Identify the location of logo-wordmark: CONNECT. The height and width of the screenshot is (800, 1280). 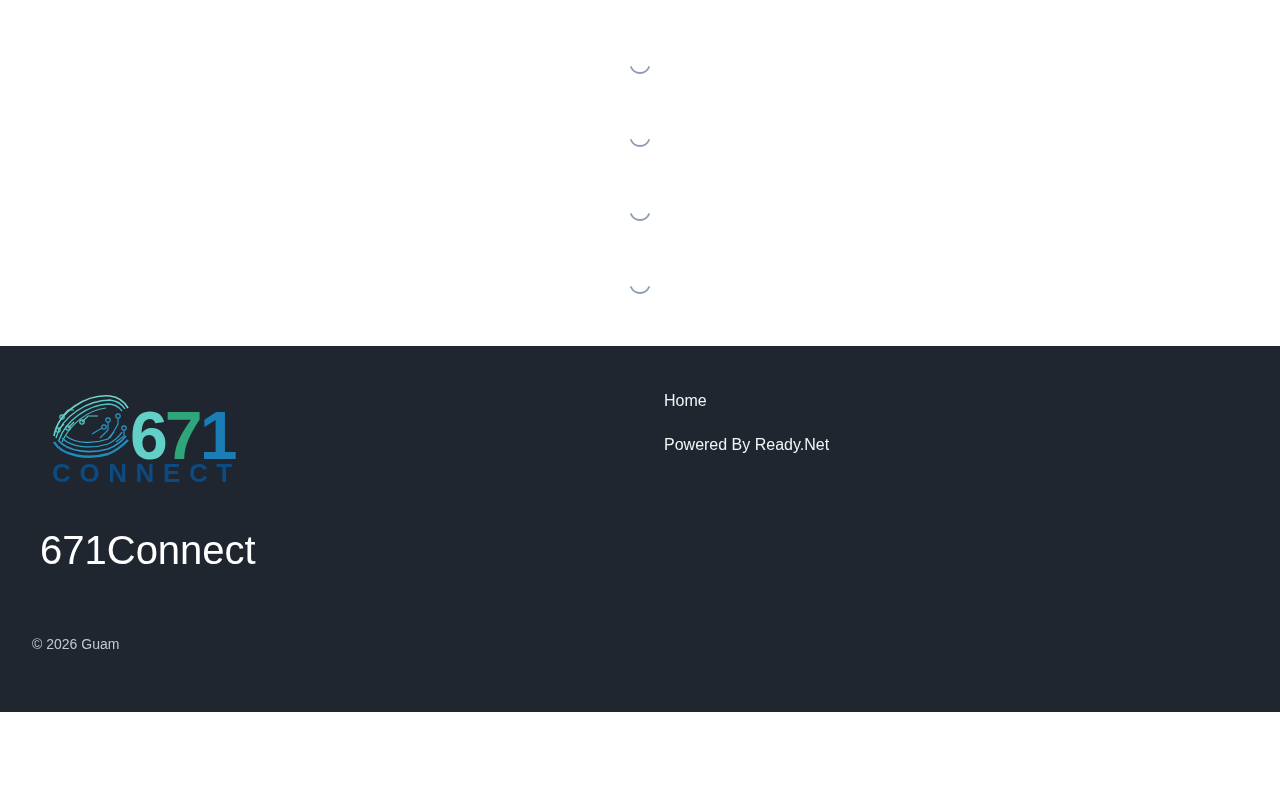
(146, 473).